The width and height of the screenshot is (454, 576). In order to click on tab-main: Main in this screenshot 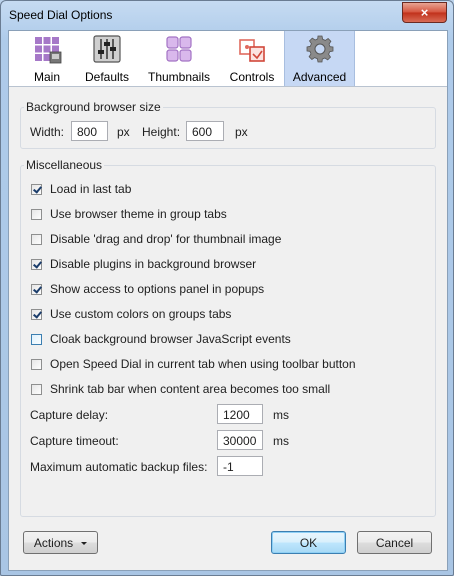, I will do `click(47, 58)`.